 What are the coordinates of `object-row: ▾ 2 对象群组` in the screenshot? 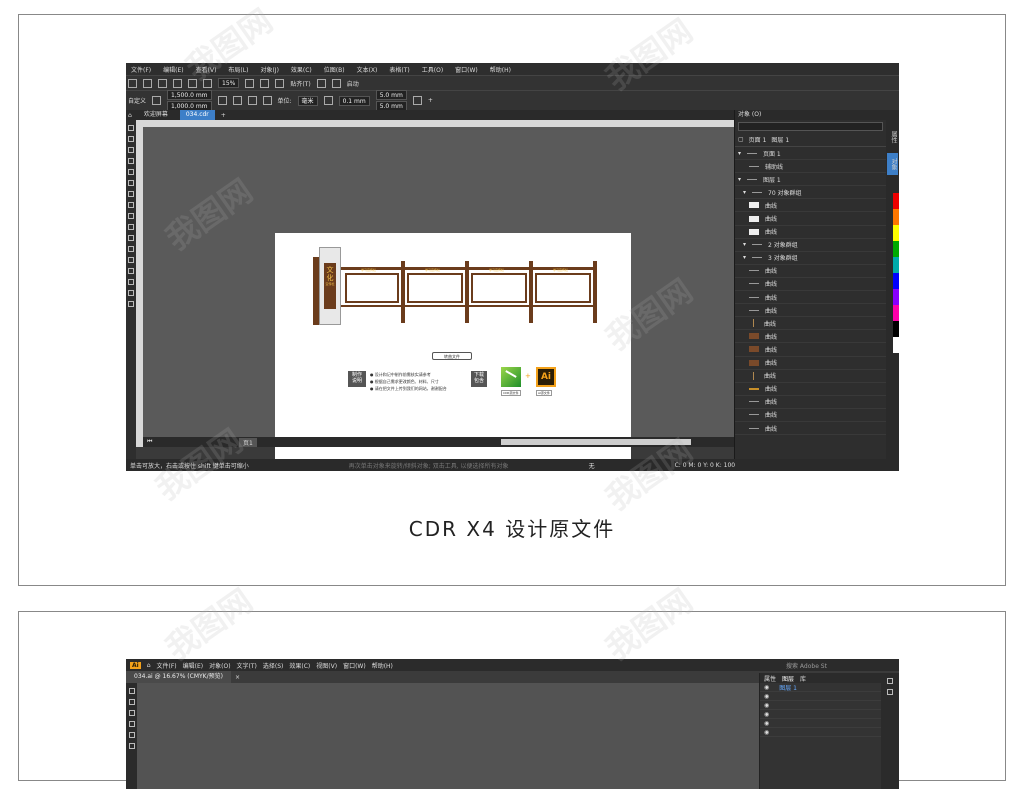 It's located at (810, 245).